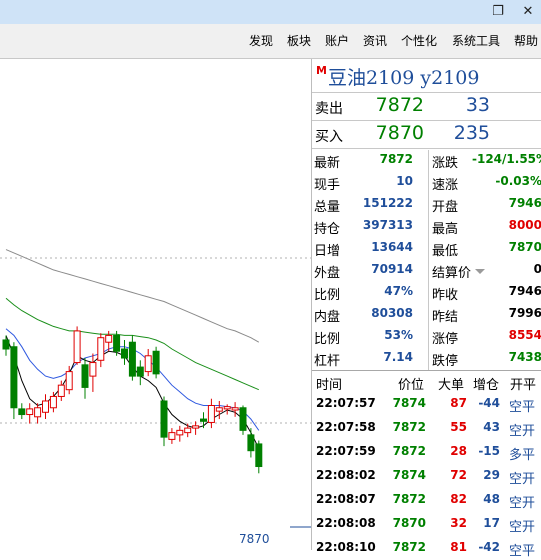 The height and width of the screenshot is (560, 541). What do you see at coordinates (387, 203) in the screenshot?
I see `stat-value: 151222` at bounding box center [387, 203].